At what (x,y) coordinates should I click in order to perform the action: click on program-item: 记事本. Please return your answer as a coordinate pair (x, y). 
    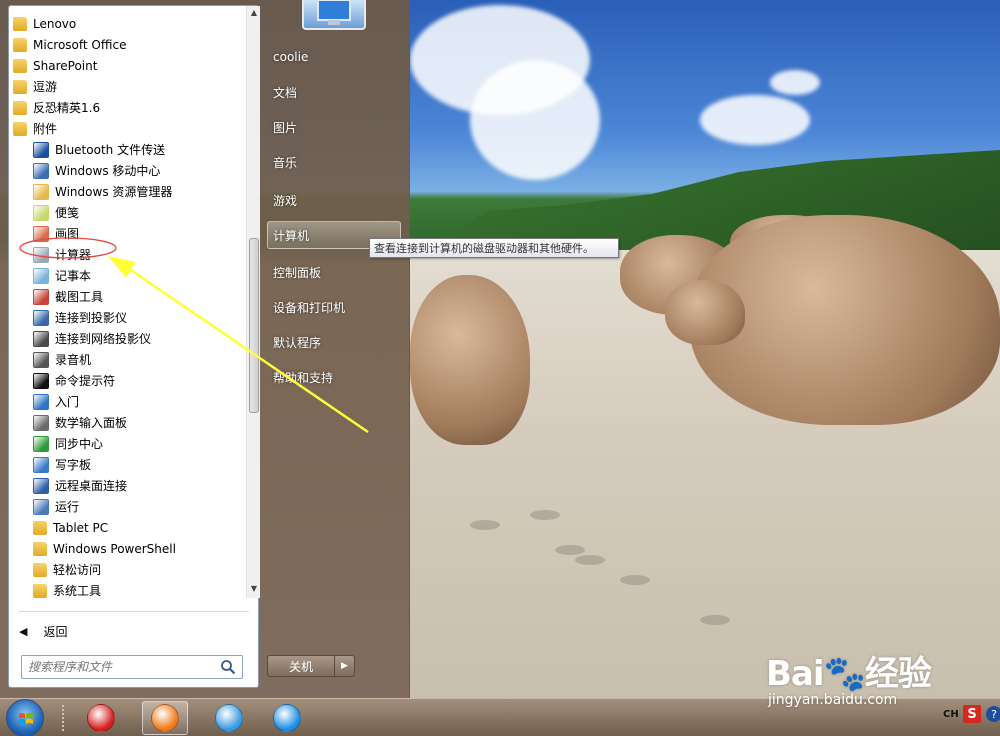
    Looking at the image, I should click on (62, 275).